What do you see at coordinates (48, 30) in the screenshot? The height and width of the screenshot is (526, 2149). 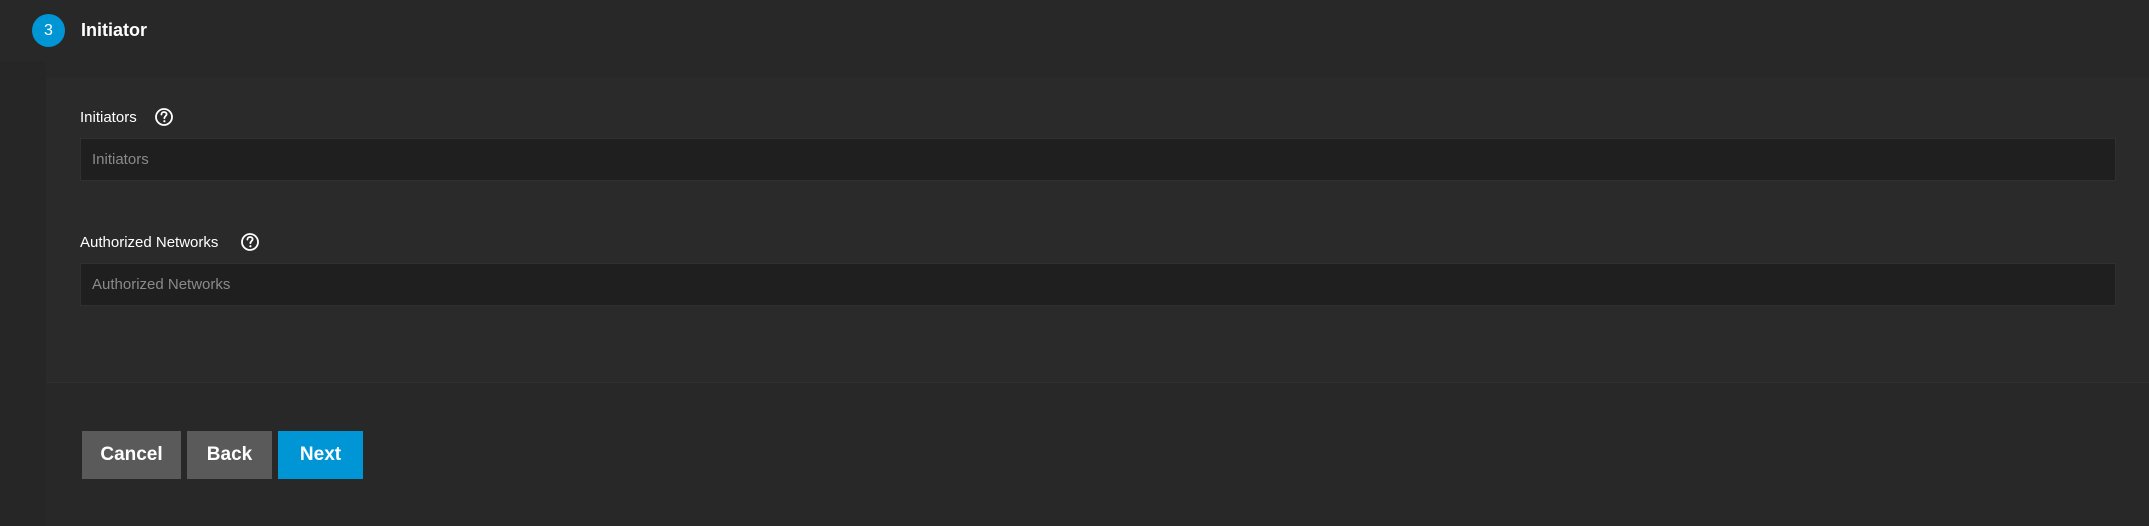 I see `step-number-badge: 3` at bounding box center [48, 30].